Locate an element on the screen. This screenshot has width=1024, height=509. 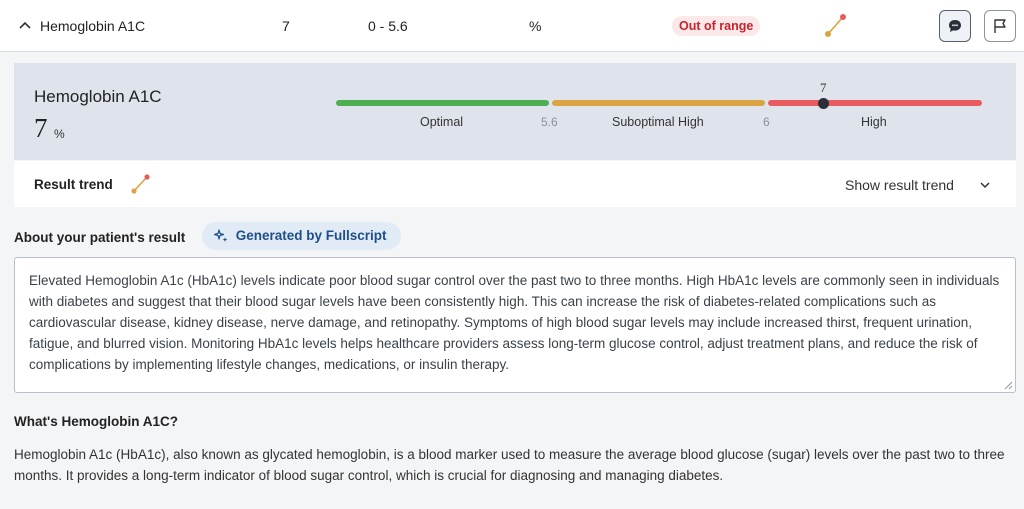
range-label-high: High is located at coordinates (874, 122).